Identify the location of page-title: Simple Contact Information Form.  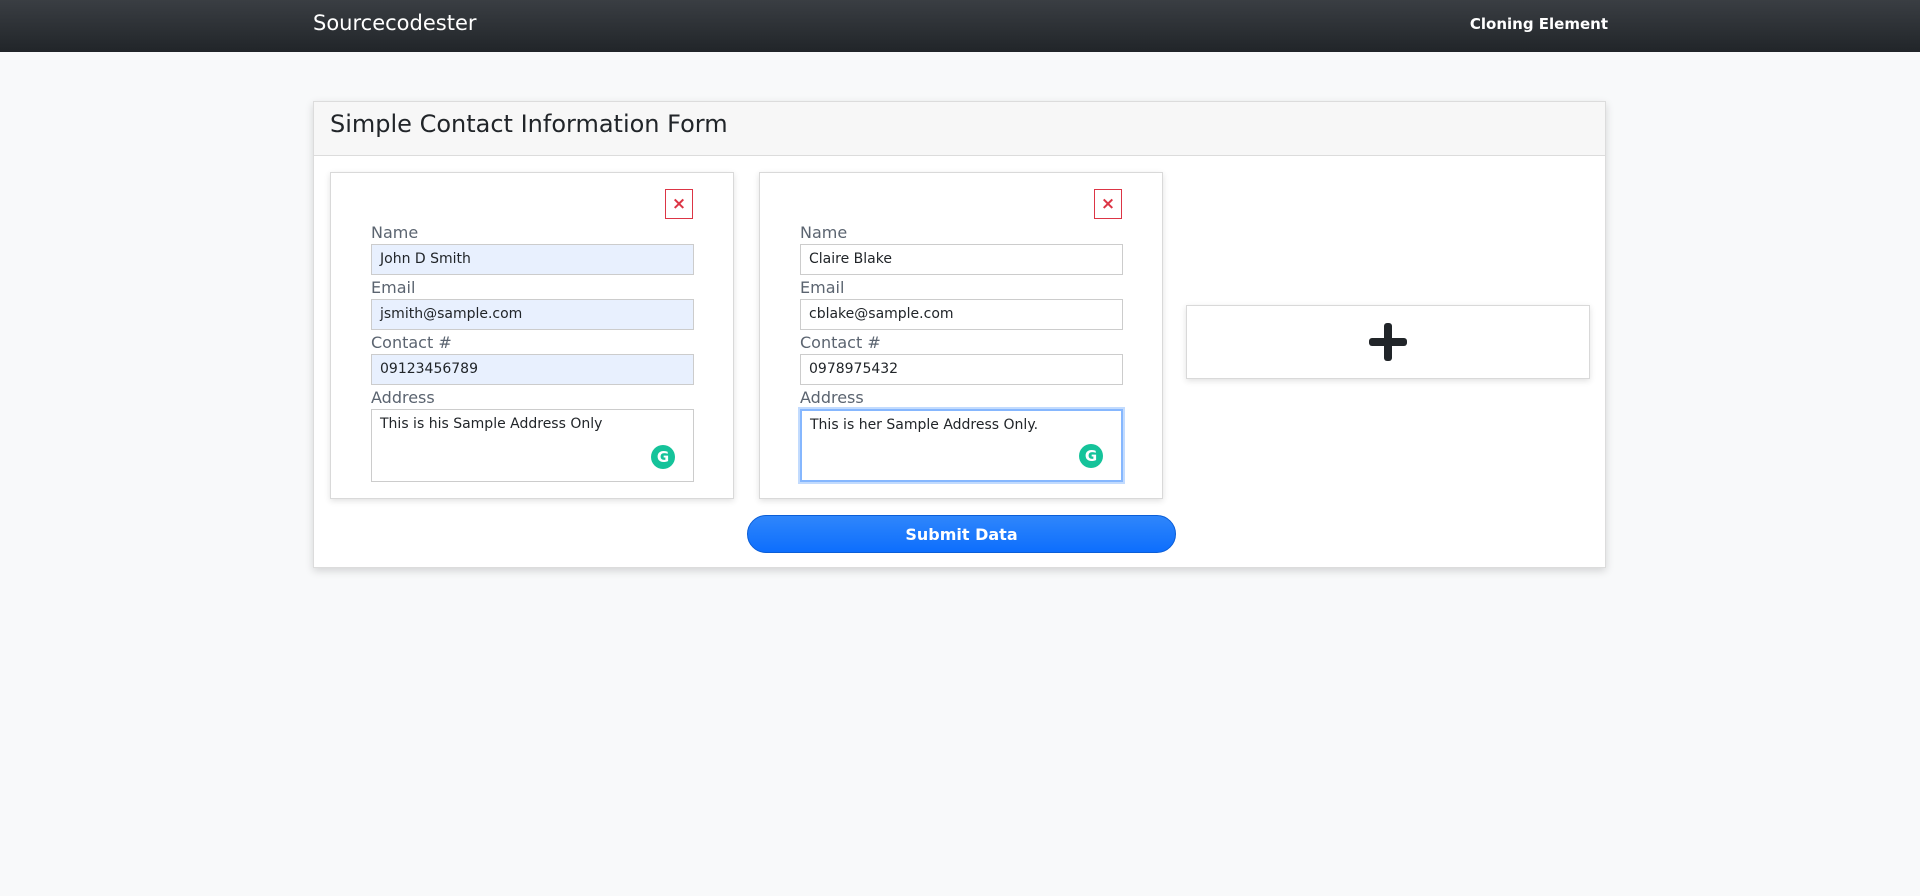
(529, 124).